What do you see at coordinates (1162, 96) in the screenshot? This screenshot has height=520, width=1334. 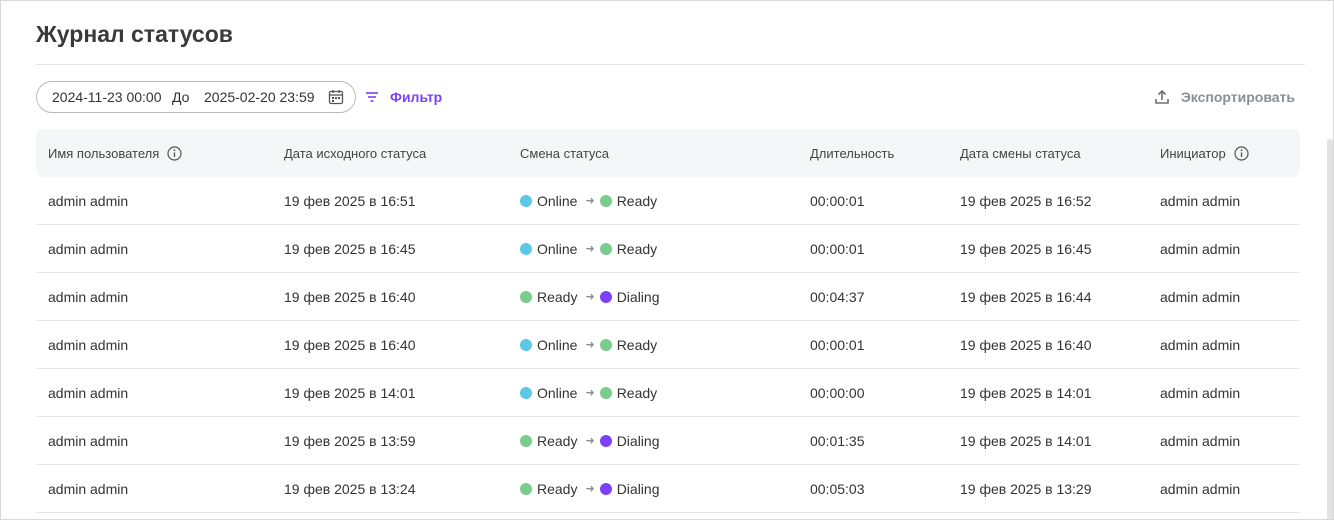 I see `upload-icon` at bounding box center [1162, 96].